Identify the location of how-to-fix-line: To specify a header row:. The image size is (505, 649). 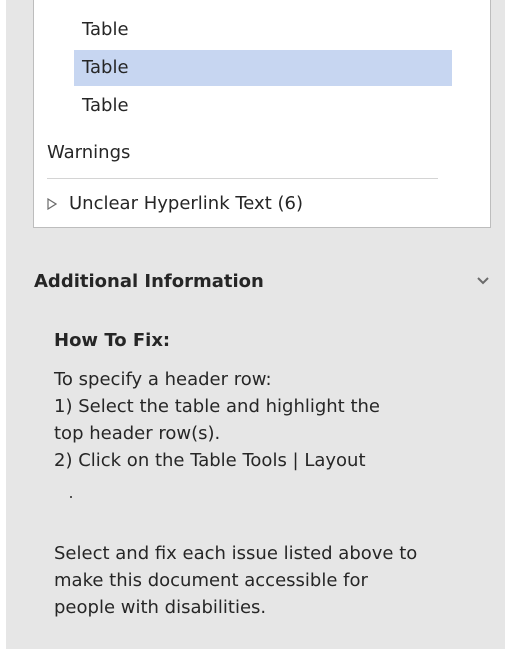
(163, 379).